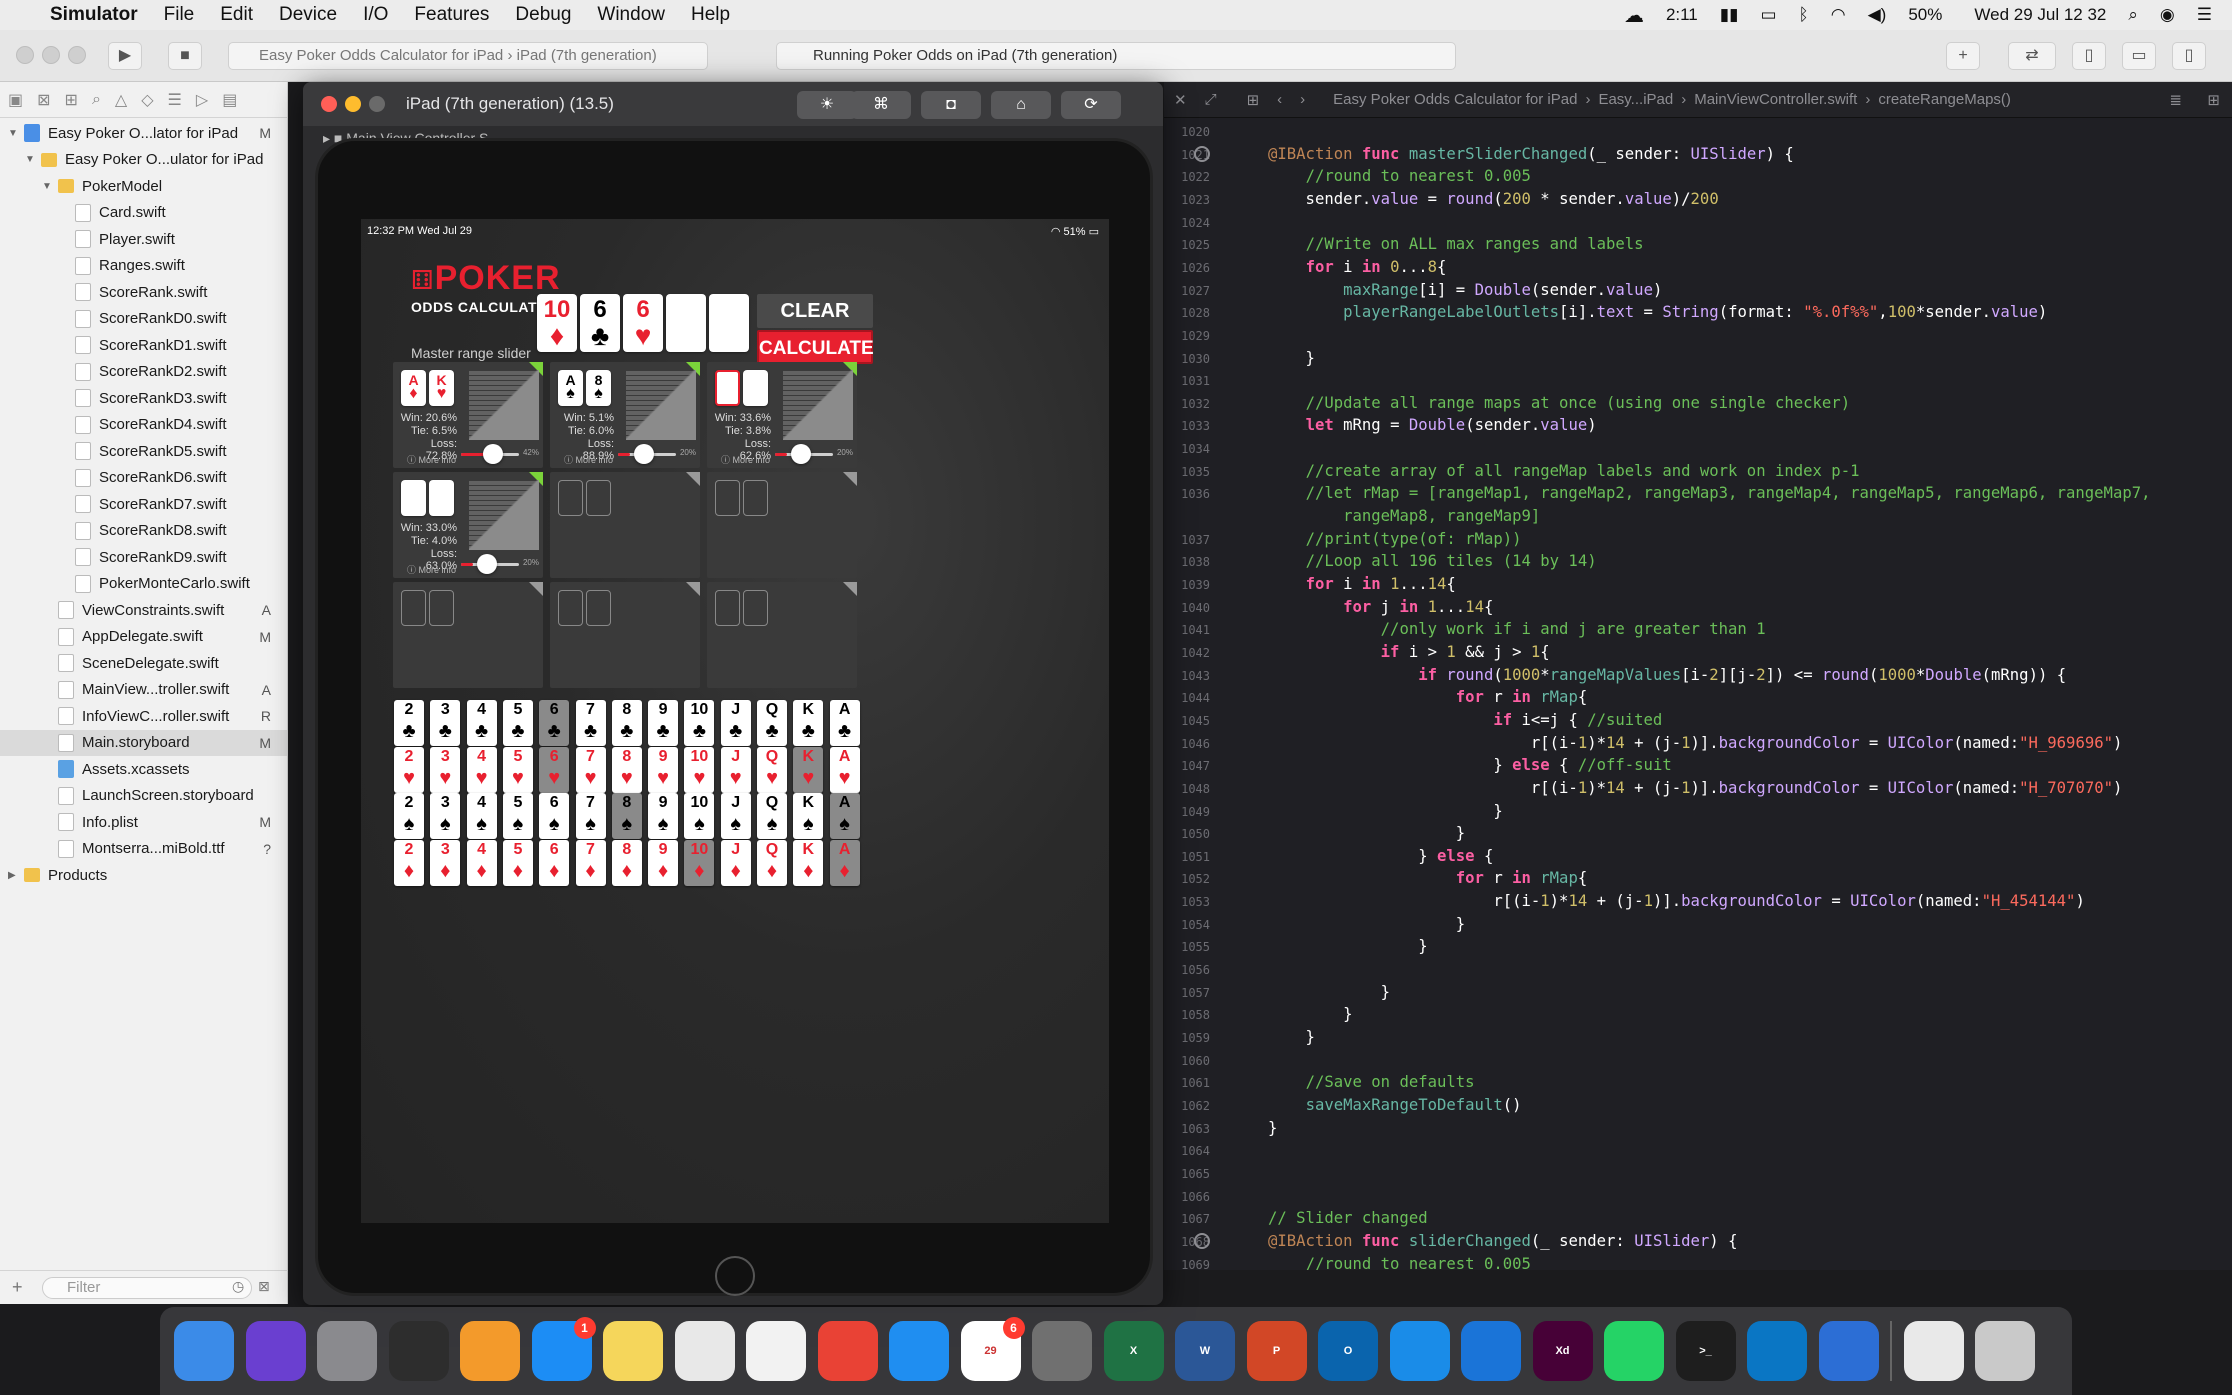  Describe the element at coordinates (735, 863) in the screenshot. I see `deck-card: J ♦` at that location.